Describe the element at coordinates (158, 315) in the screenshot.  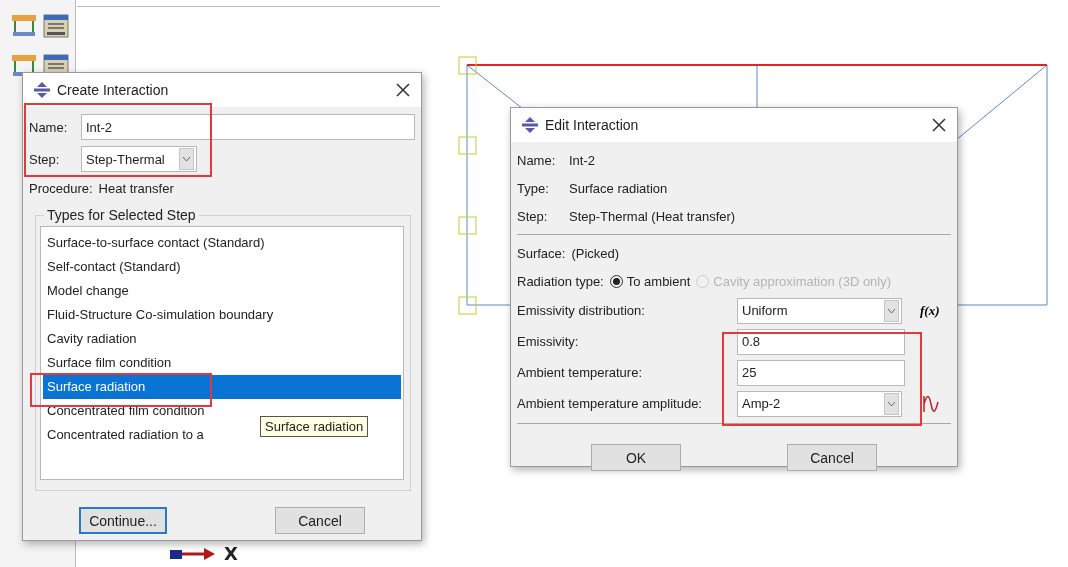
I see `list-item: Fluid-Structure Co-simulation boundary` at that location.